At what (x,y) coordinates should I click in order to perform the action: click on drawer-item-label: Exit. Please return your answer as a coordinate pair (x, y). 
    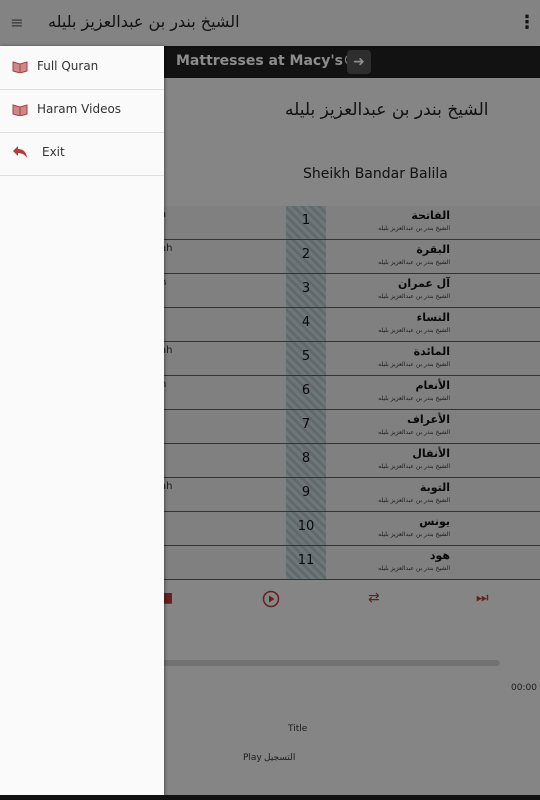
    Looking at the image, I should click on (53, 152).